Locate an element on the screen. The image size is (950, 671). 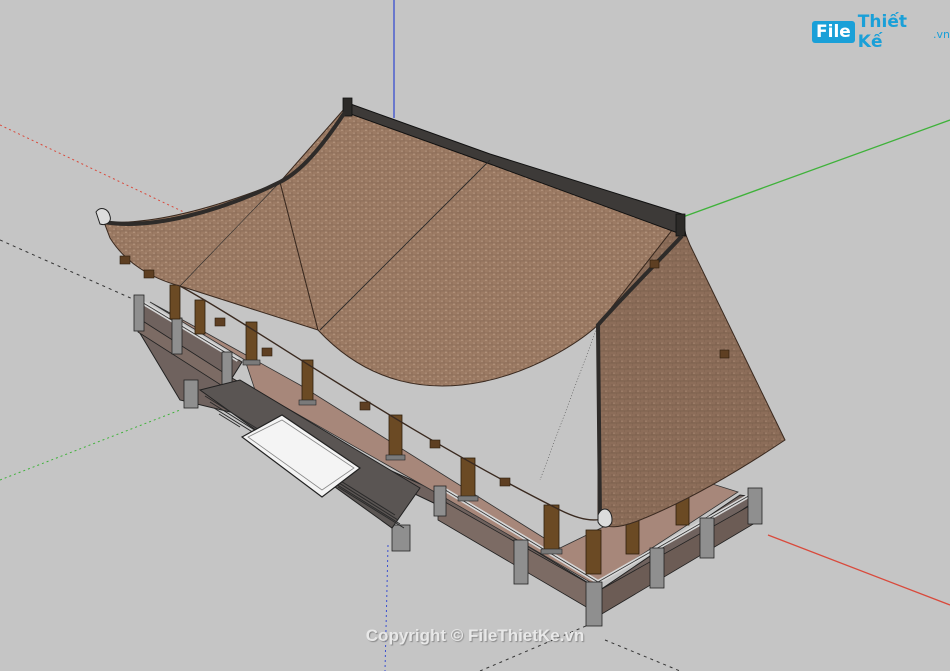
logo-suffix: .vn is located at coordinates (941, 34).